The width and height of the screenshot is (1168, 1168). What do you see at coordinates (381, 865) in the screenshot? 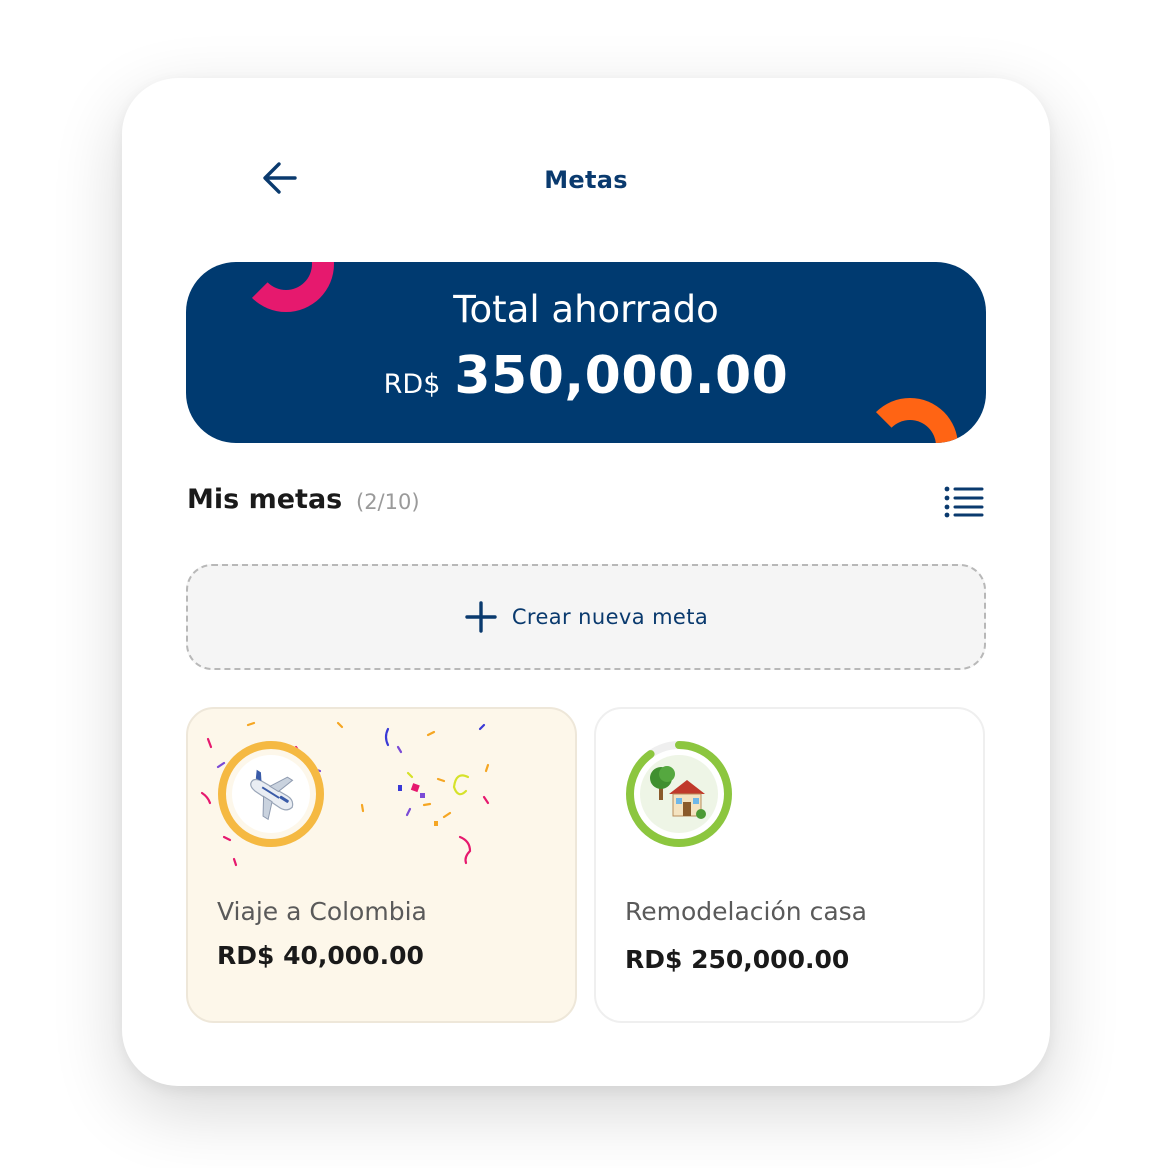
I see `goal-card-viaje-colombia: Viaje a Colombia RD$ 40,000.00` at bounding box center [381, 865].